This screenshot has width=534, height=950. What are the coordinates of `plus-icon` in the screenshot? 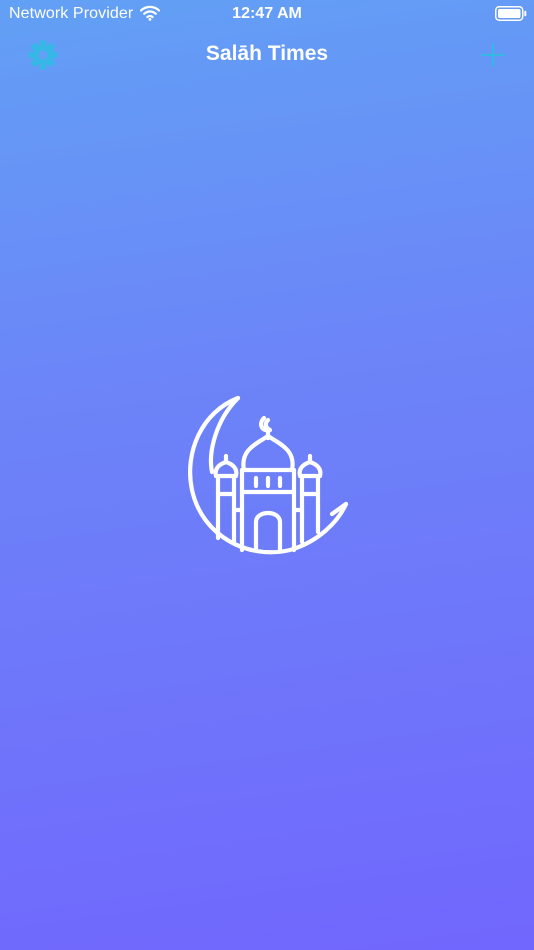 It's located at (493, 55).